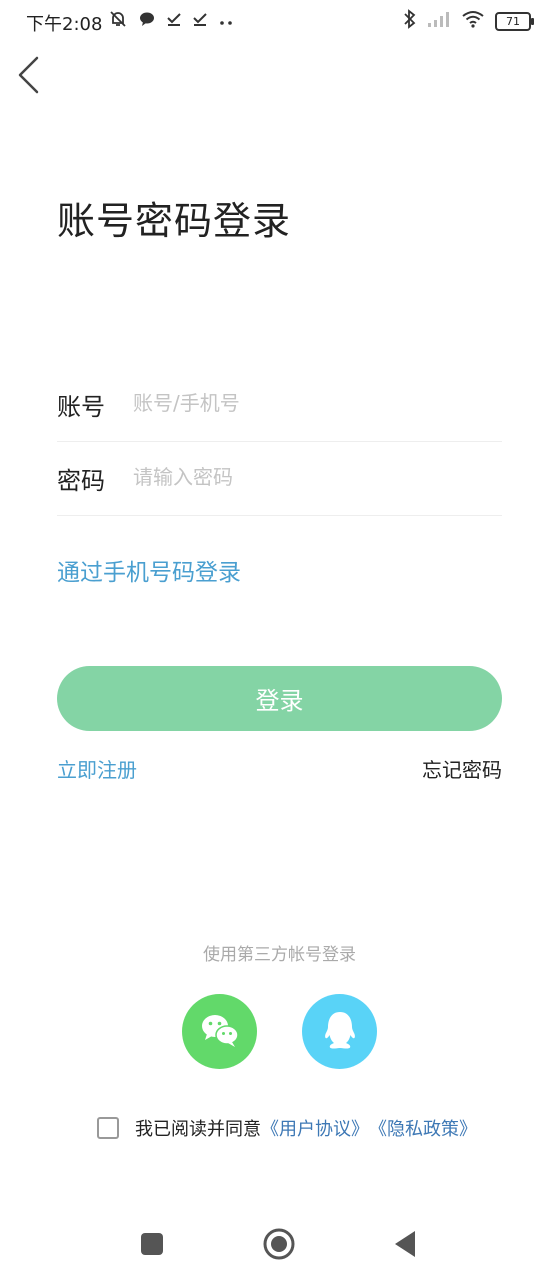  I want to click on password-row: 密码, so click(279, 478).